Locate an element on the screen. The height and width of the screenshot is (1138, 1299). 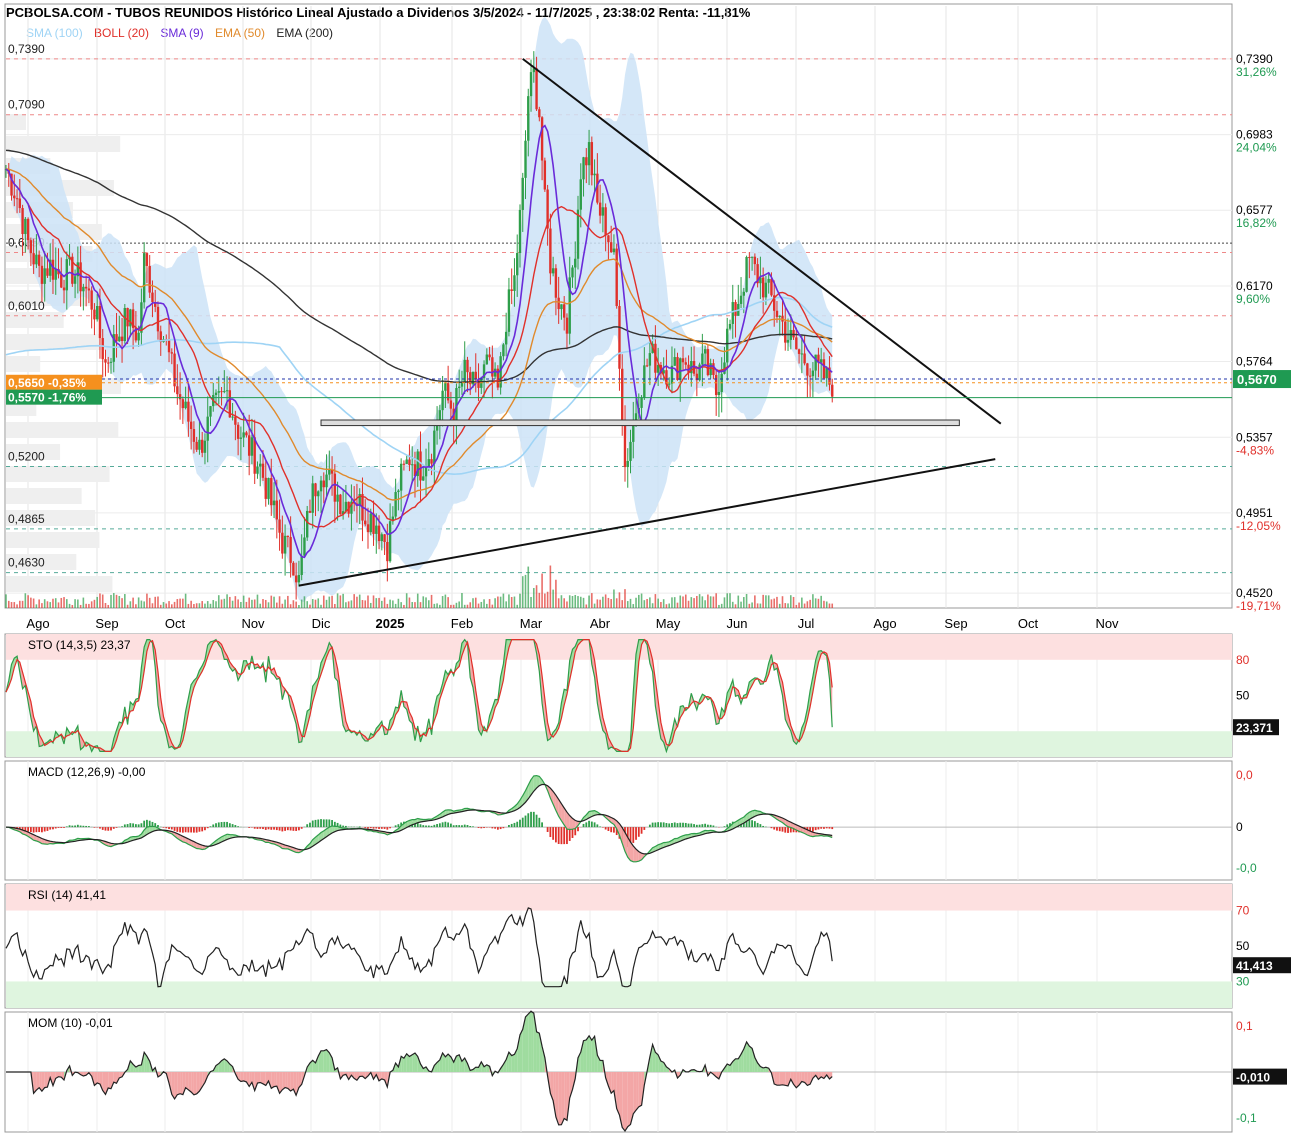
price-badge-label: 0,5650 -0,35% is located at coordinates (47, 383).